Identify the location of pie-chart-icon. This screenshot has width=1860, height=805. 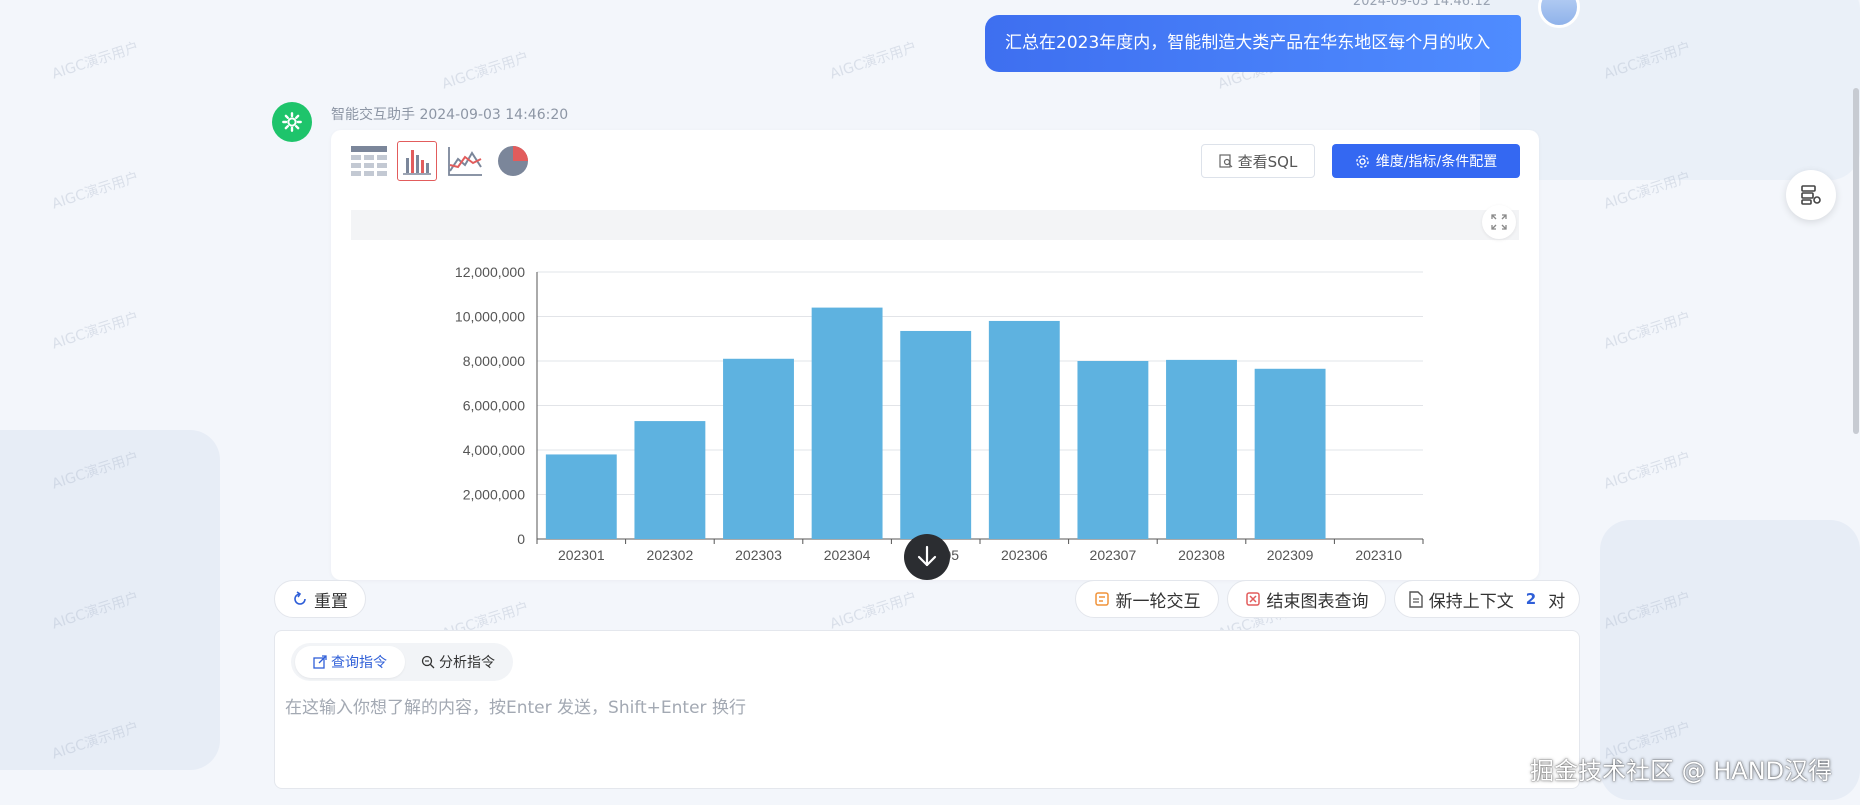
(513, 161).